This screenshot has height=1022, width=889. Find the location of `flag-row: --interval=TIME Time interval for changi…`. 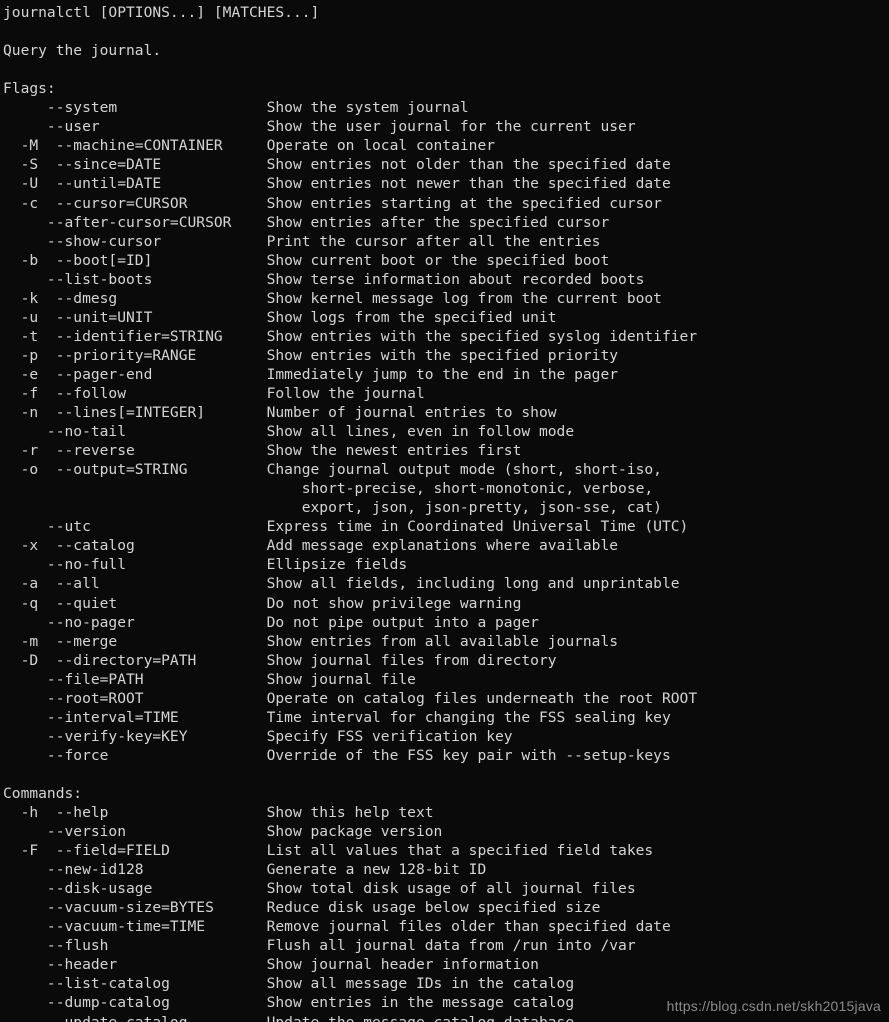

flag-row: --interval=TIME Time interval for changi… is located at coordinates (337, 717).